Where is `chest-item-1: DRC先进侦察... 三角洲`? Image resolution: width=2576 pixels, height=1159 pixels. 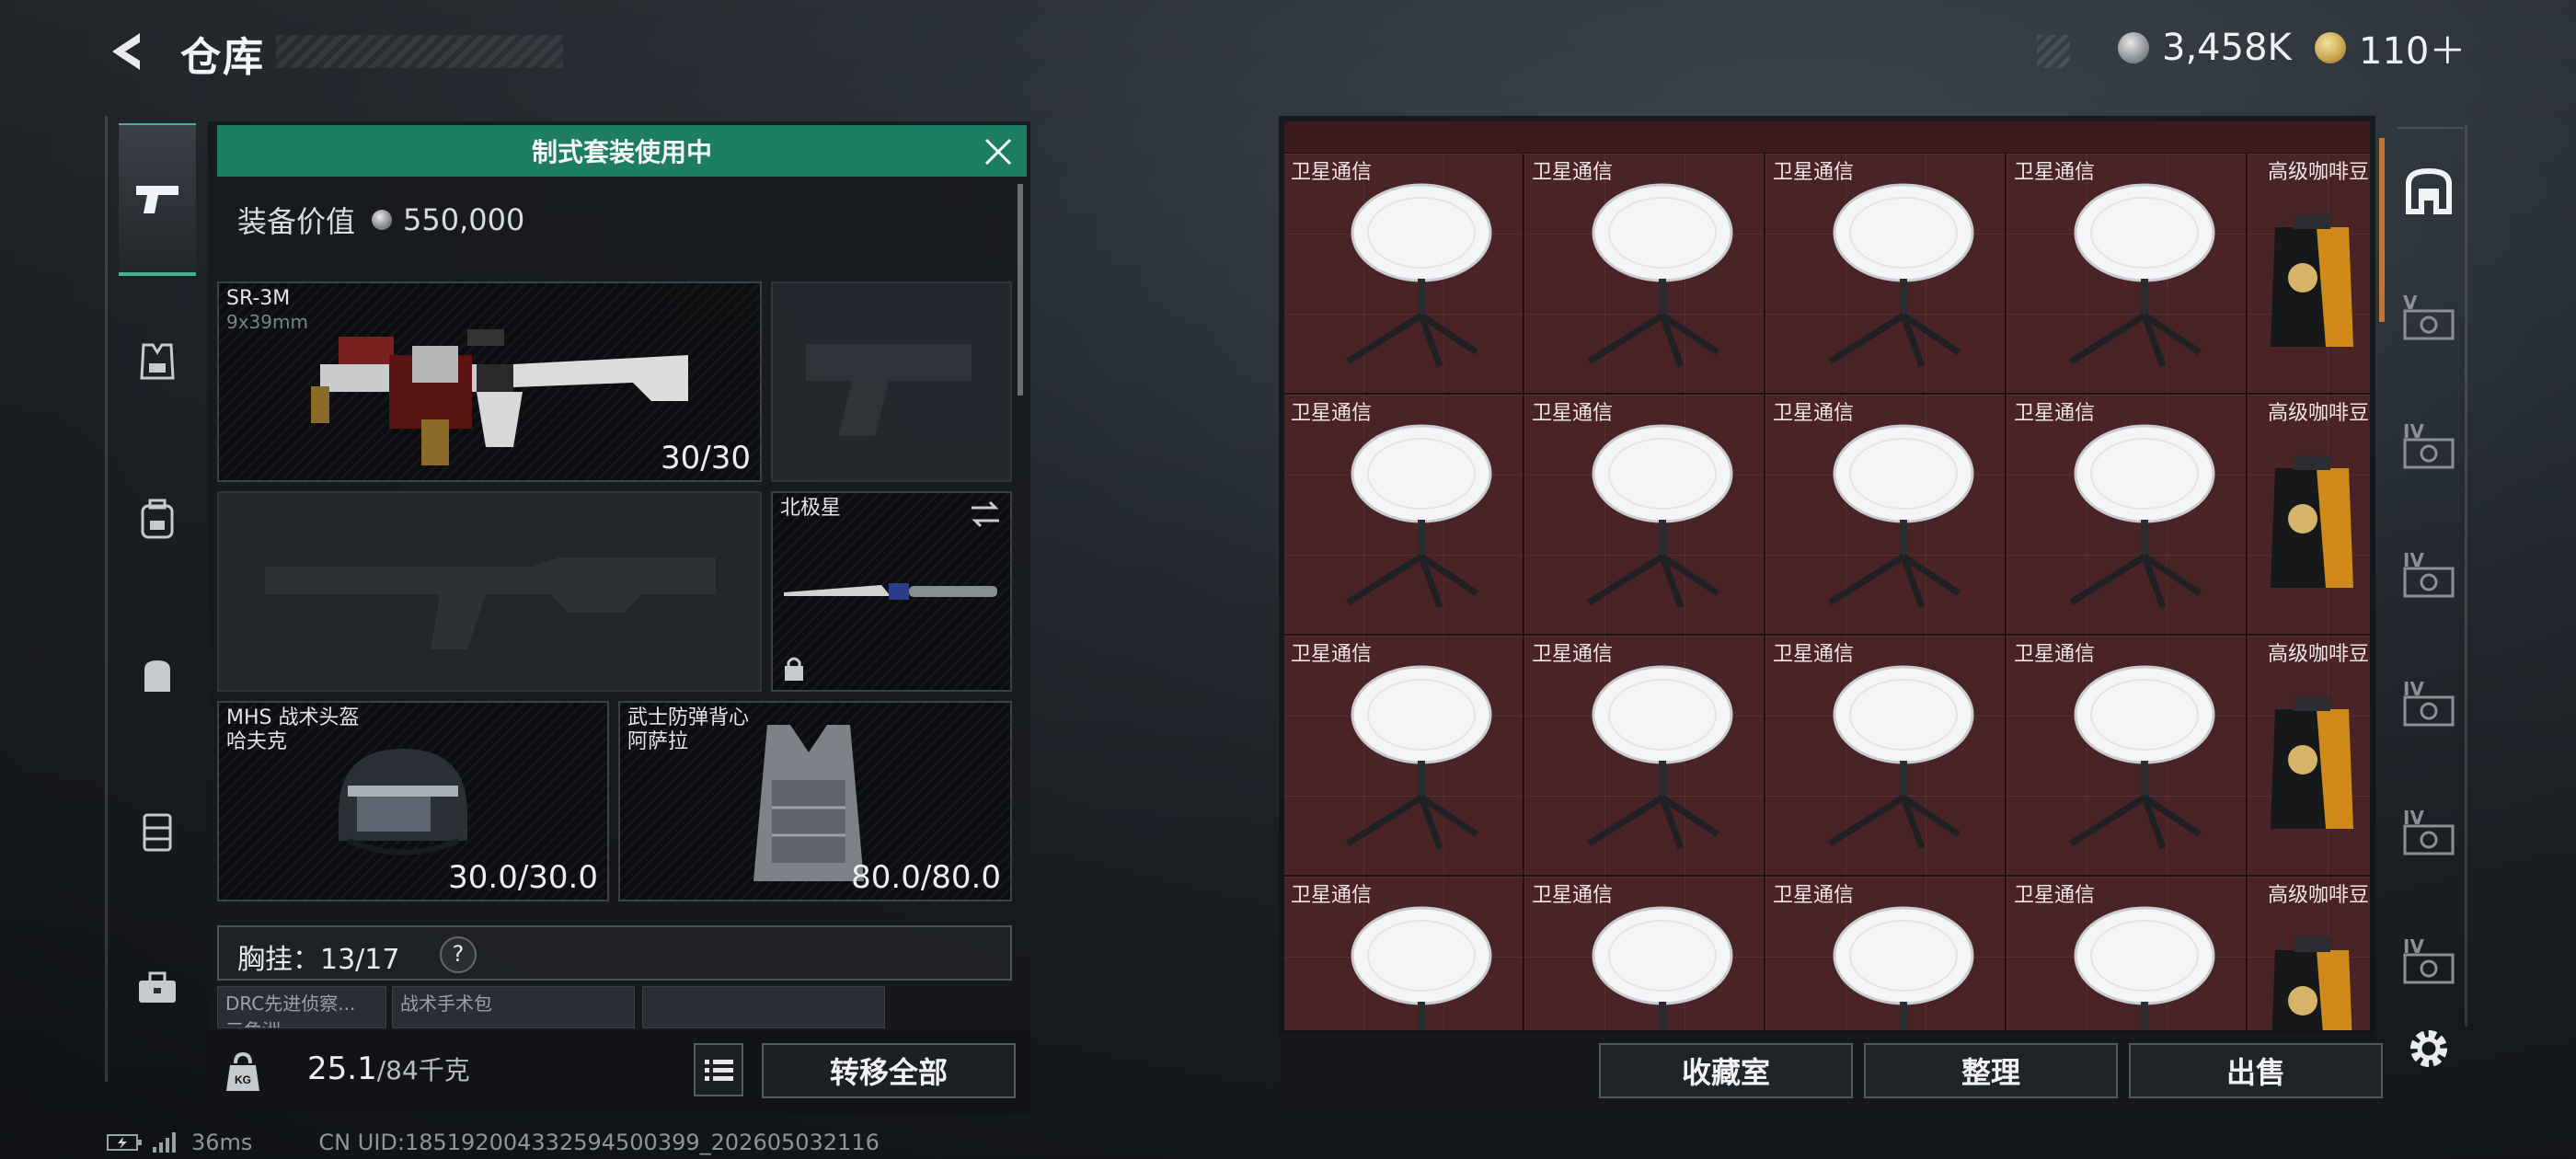 chest-item-1: DRC先进侦察... 三角洲 is located at coordinates (301, 1007).